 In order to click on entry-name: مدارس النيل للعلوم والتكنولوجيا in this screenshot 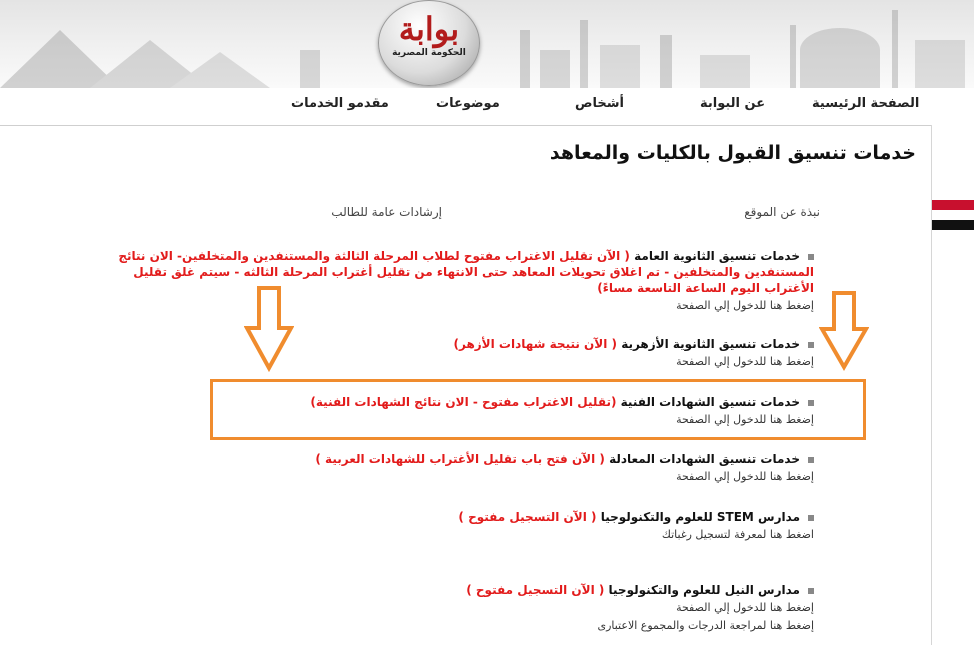, I will do `click(704, 590)`.